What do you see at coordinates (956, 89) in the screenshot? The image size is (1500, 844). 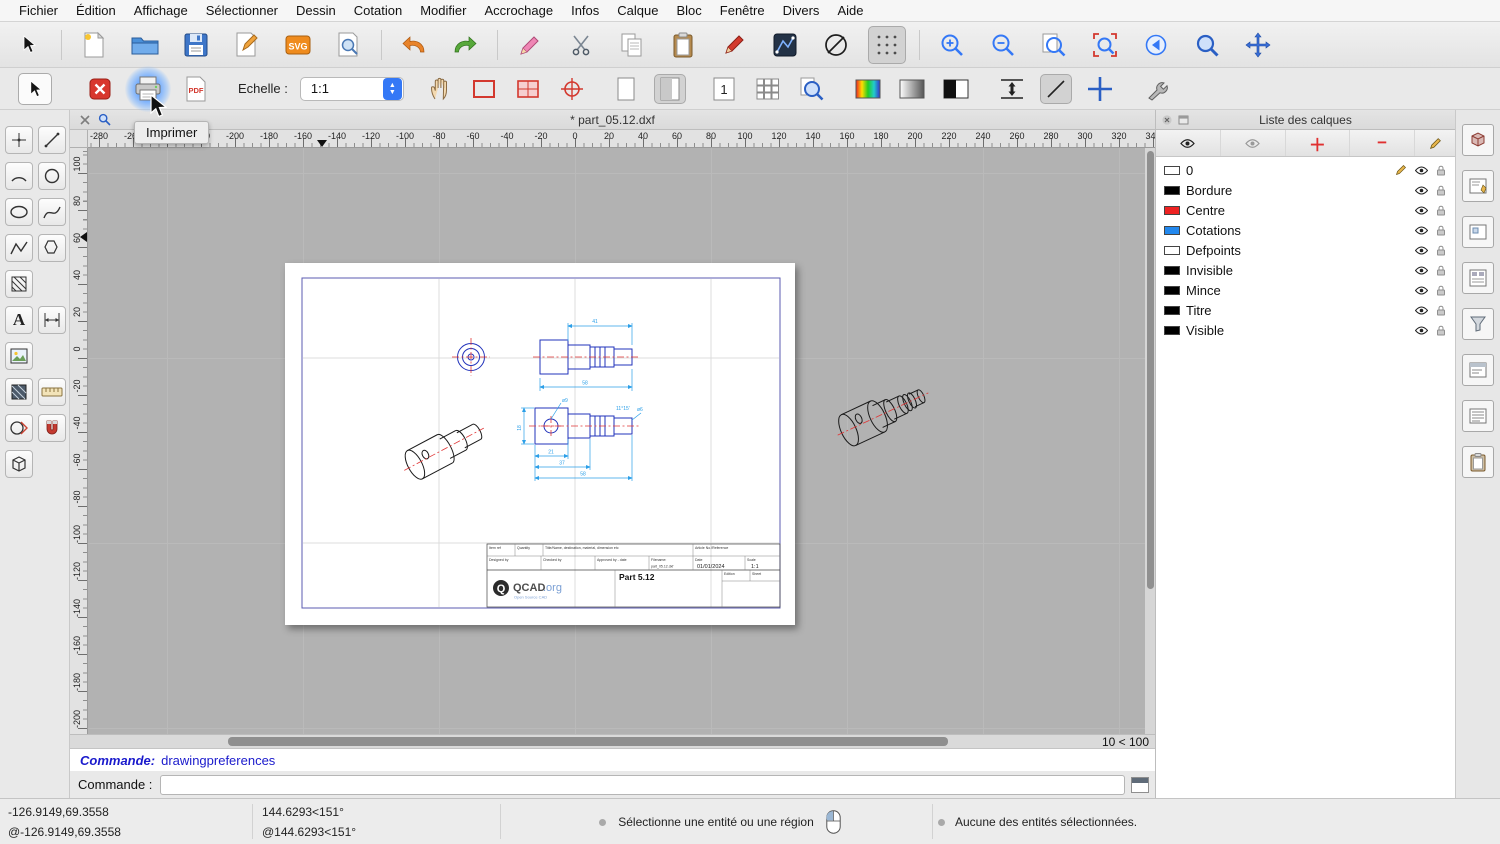 I see `blackwhite-button` at bounding box center [956, 89].